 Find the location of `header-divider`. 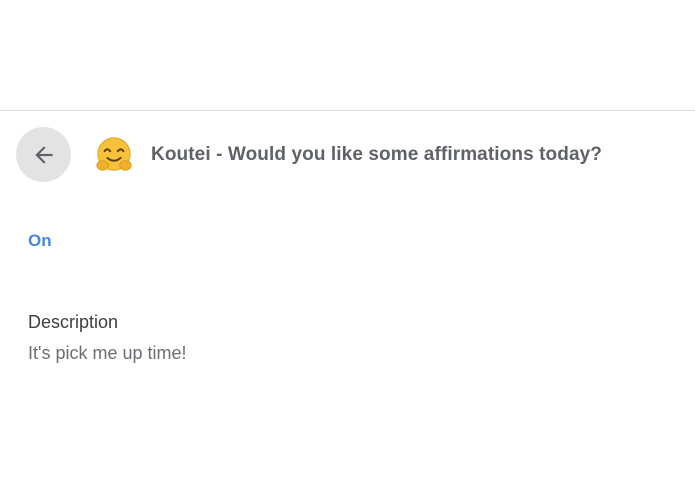

header-divider is located at coordinates (347, 110).